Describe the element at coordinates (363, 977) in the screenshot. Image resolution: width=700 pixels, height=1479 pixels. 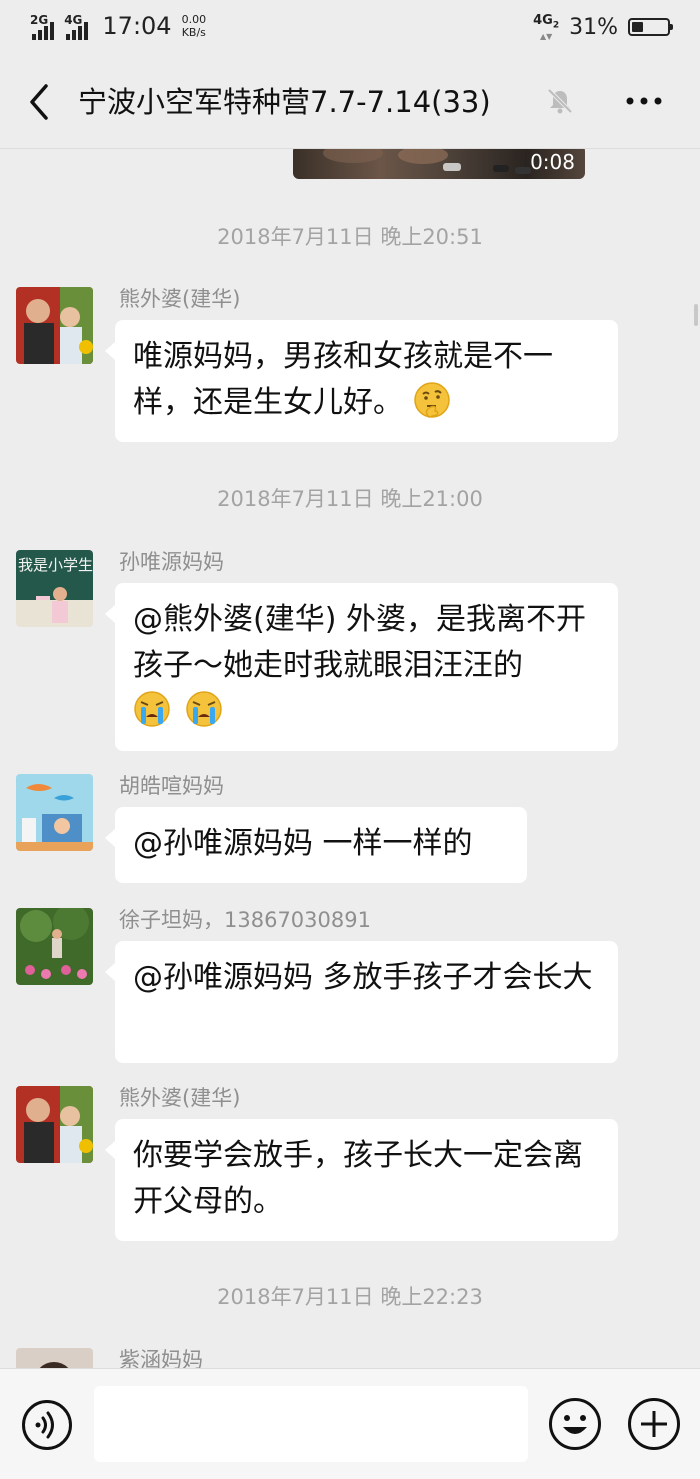
I see `message-text: @孙唯源妈妈 多放手孩子才会长大` at that location.